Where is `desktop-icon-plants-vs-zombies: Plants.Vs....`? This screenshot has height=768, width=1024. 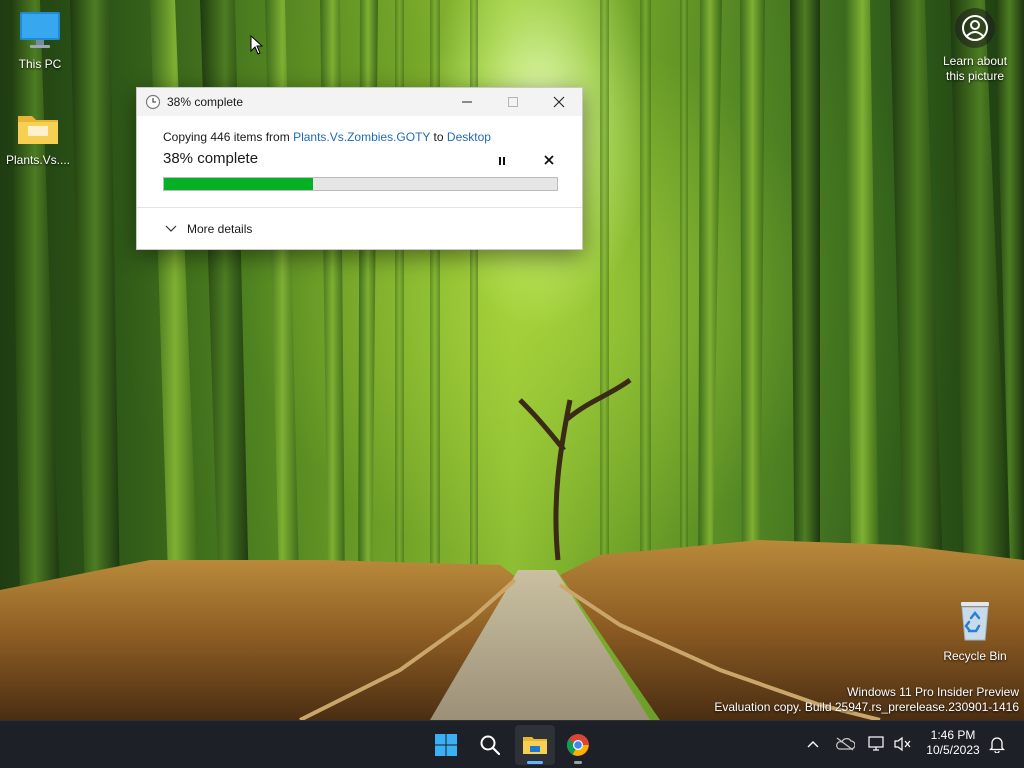
desktop-icon-plants-vs-zombies: Plants.Vs.... is located at coordinates (38, 138).